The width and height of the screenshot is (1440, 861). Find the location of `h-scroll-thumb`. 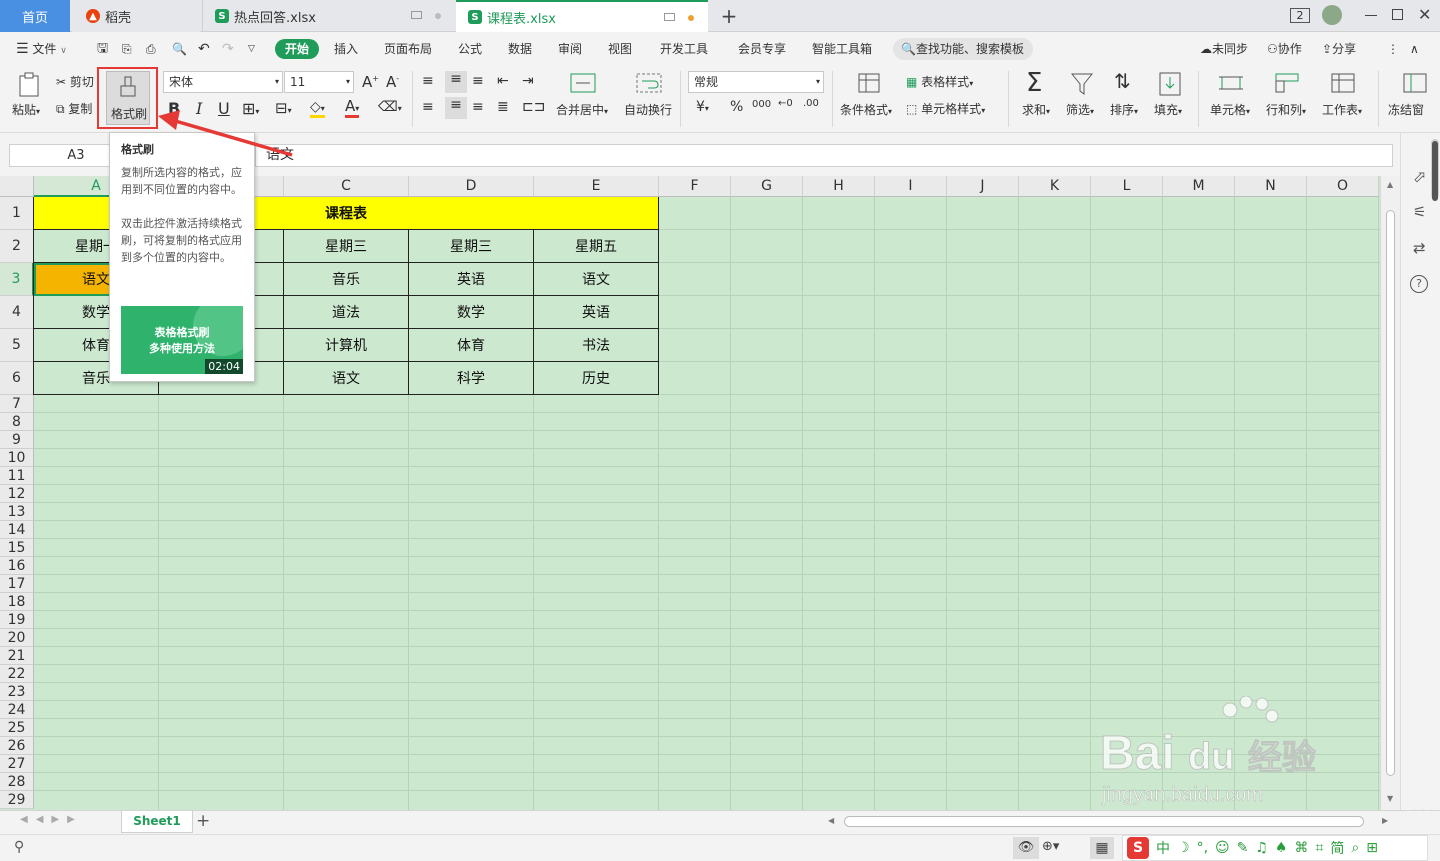

h-scroll-thumb is located at coordinates (1104, 821).